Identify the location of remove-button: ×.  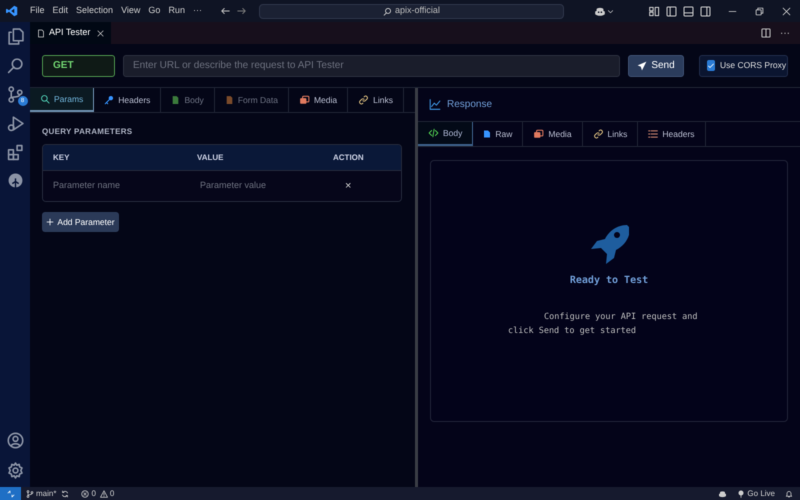
(348, 186).